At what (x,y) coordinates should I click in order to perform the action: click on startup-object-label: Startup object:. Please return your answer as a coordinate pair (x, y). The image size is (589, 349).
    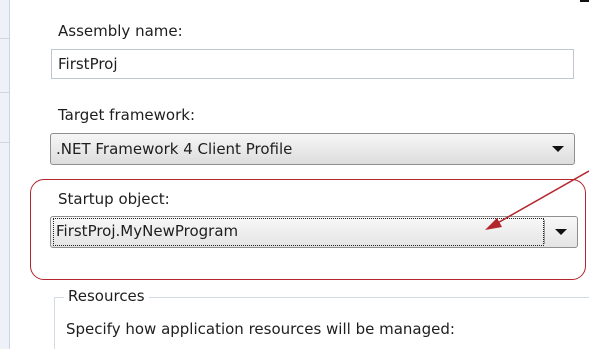
    Looking at the image, I should click on (114, 199).